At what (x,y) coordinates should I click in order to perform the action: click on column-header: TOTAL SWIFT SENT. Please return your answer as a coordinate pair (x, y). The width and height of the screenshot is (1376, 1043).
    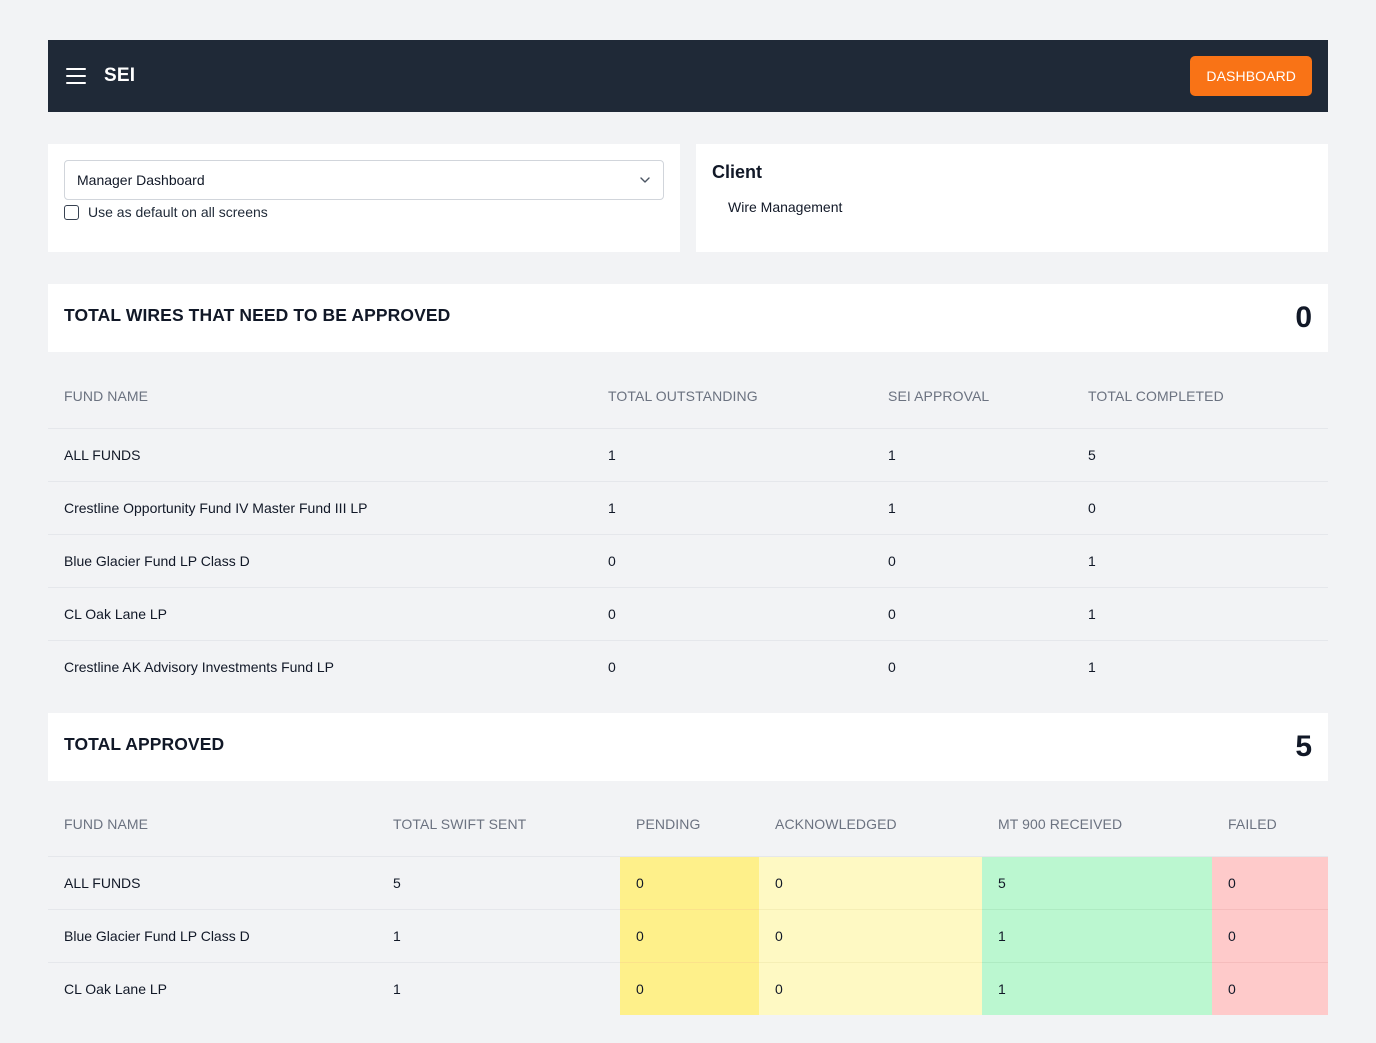
    Looking at the image, I should click on (498, 824).